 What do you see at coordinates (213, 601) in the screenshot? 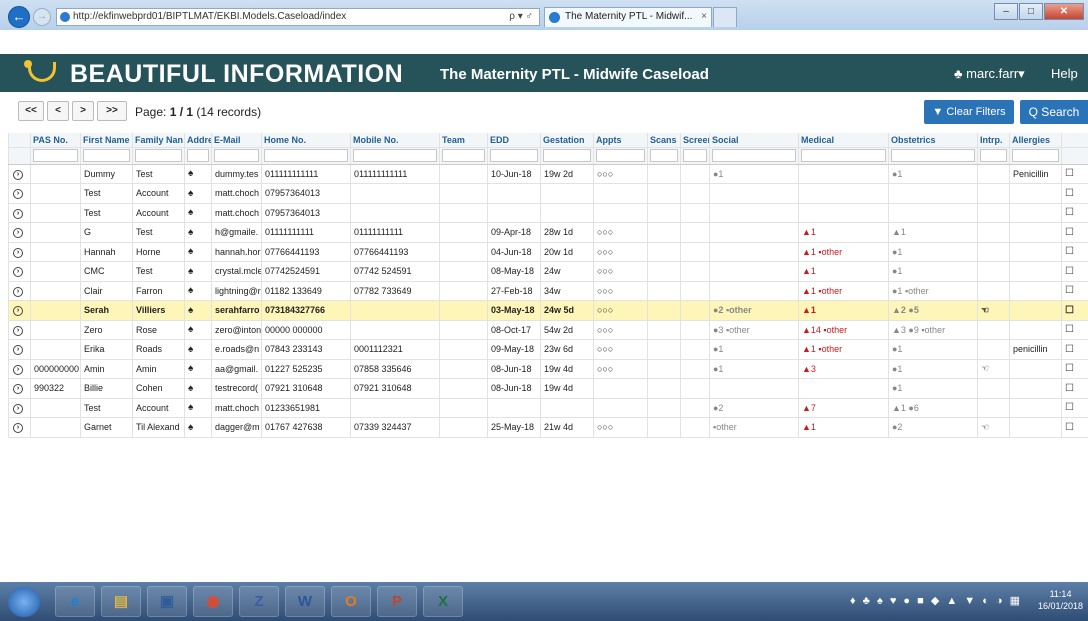
I see `taskbar-app: ◉` at bounding box center [213, 601].